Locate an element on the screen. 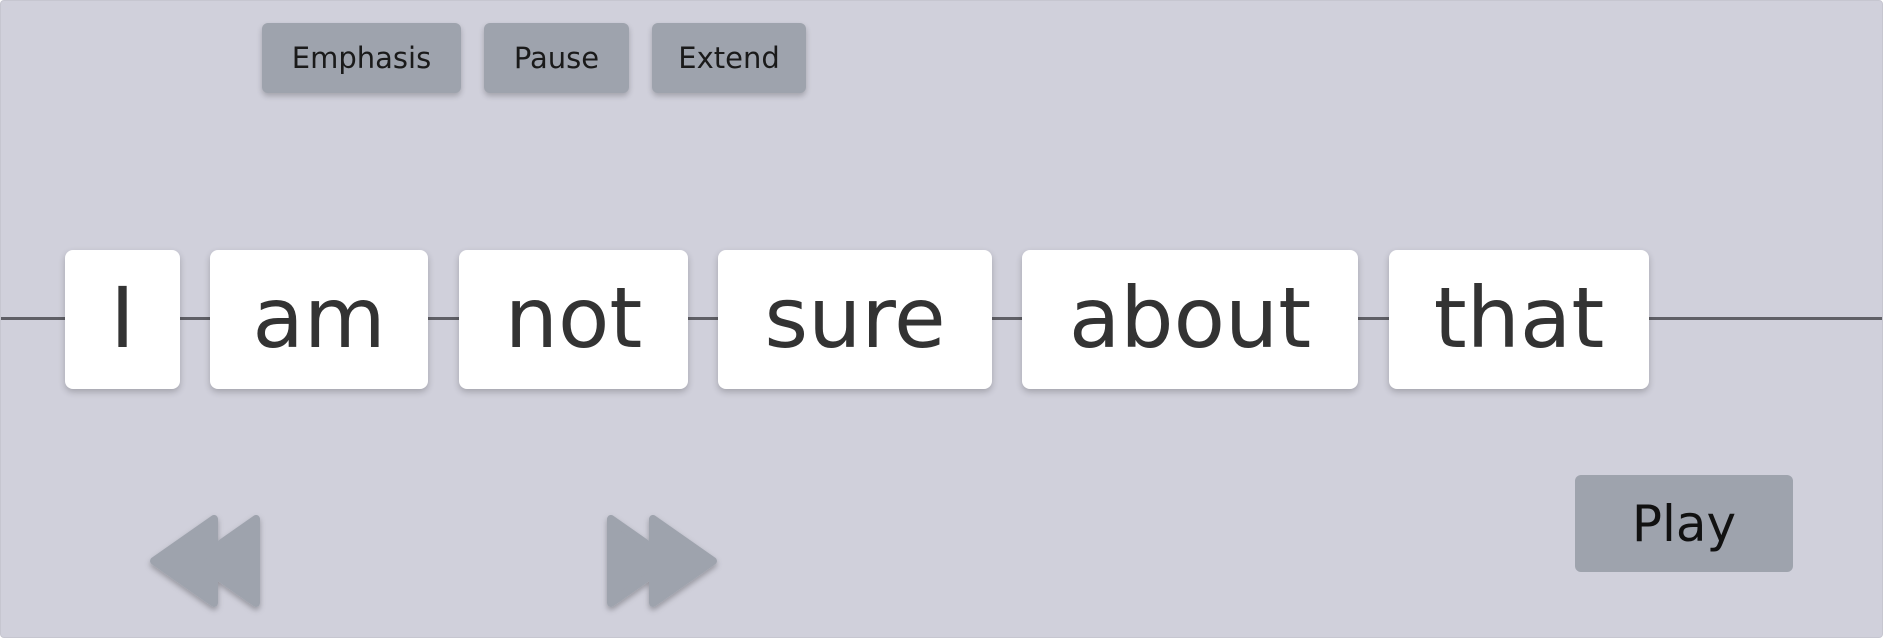  emphasis-button: Emphasis is located at coordinates (361, 58).